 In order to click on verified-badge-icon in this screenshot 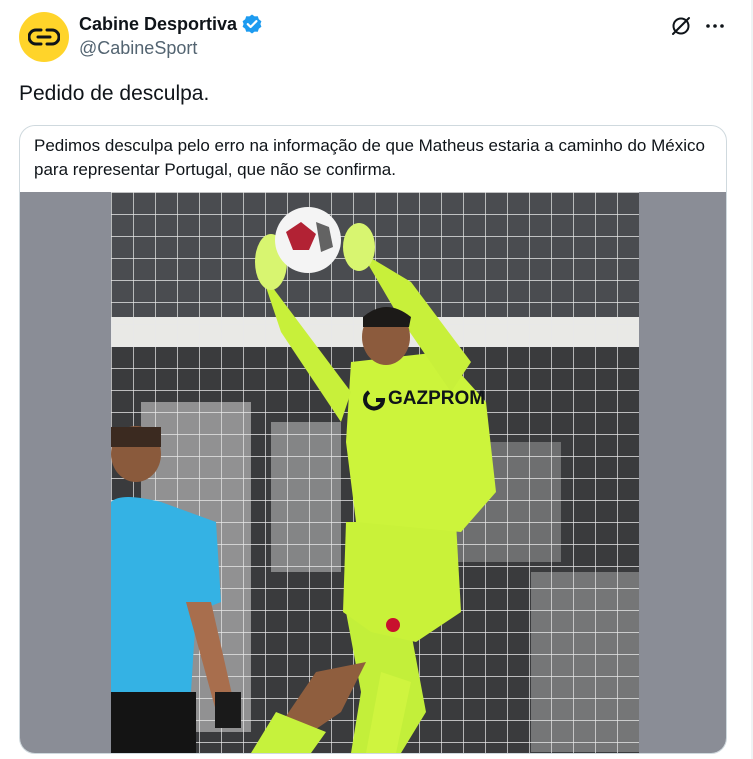, I will do `click(252, 24)`.